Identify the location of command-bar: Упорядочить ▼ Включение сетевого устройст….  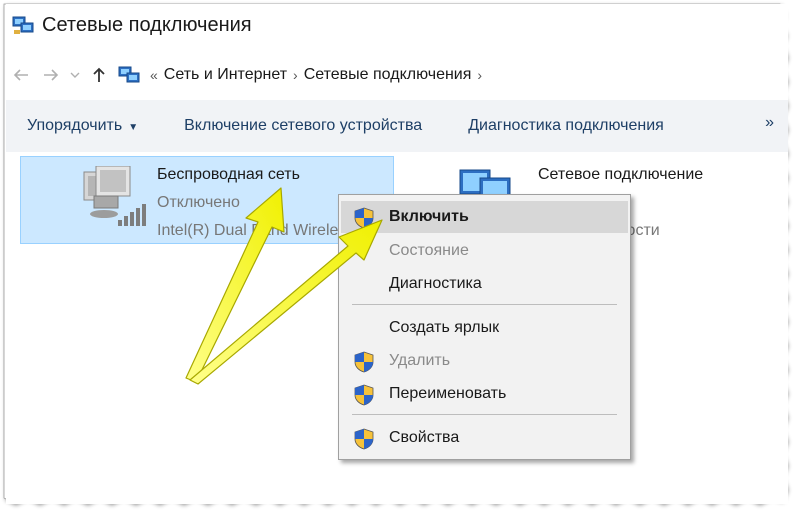
(397, 126).